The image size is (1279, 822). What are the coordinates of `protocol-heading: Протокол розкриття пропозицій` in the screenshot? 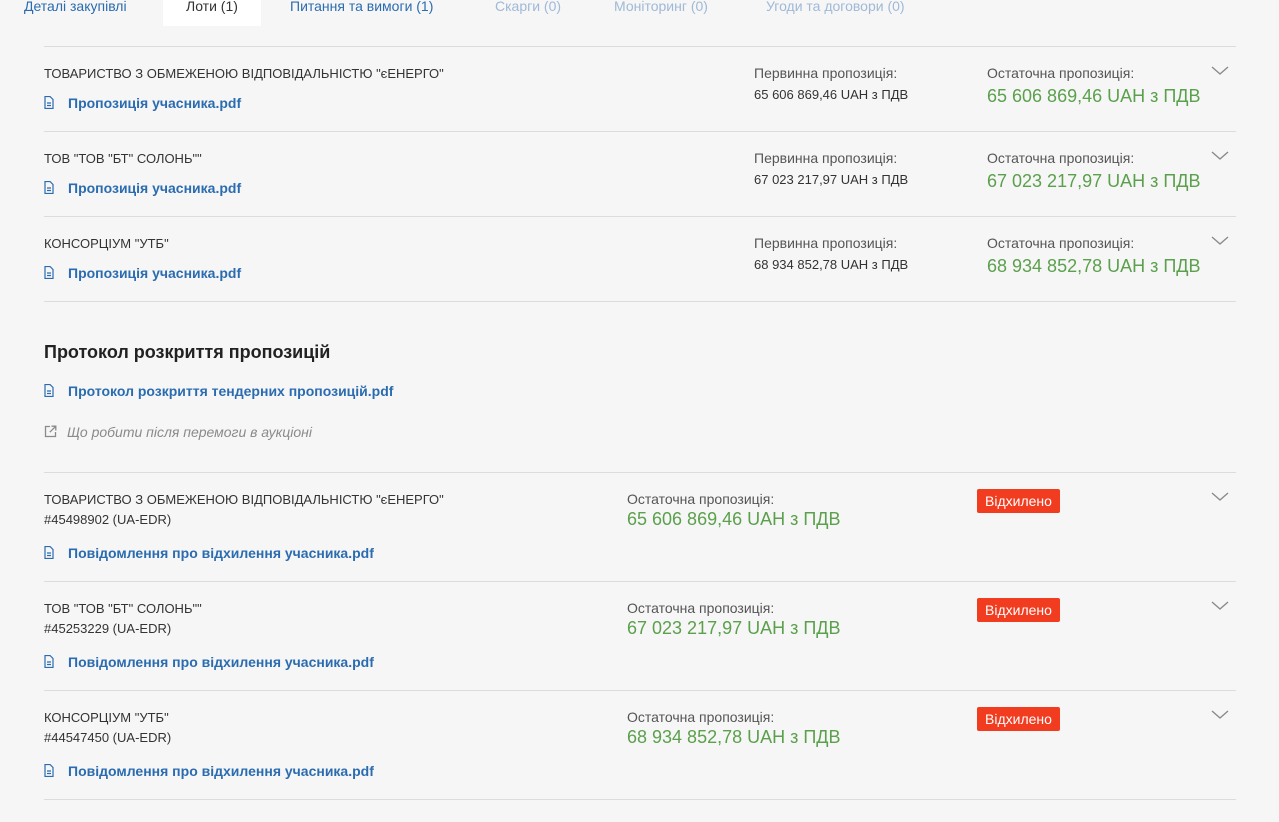 It's located at (187, 352).